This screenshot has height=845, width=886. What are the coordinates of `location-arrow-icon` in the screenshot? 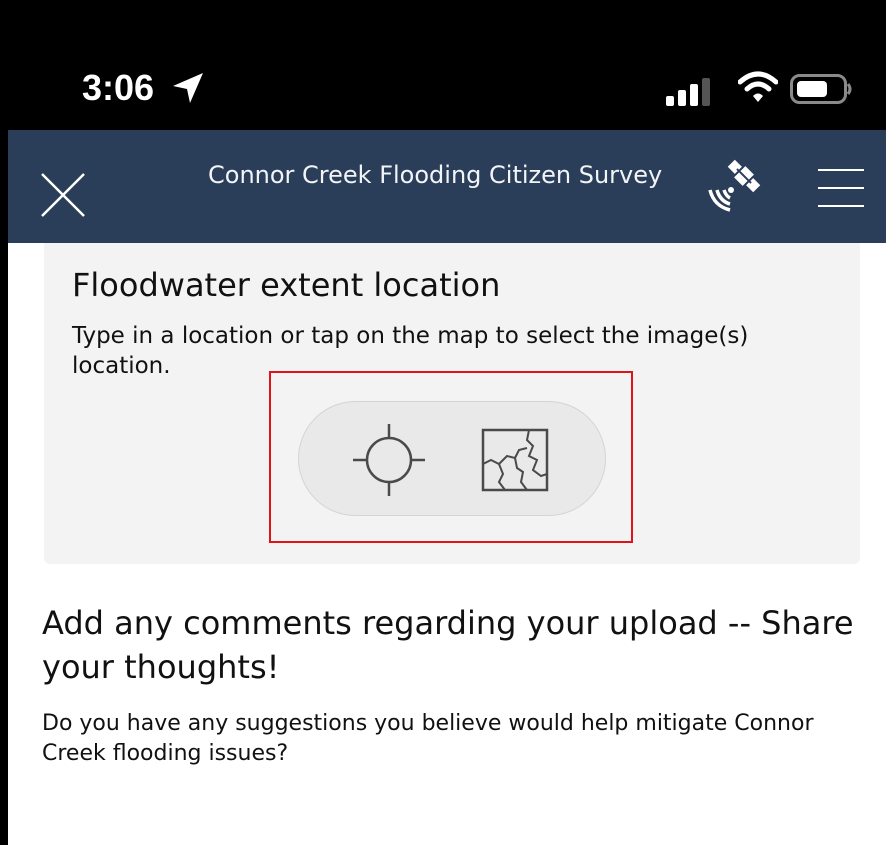 It's located at (188, 88).